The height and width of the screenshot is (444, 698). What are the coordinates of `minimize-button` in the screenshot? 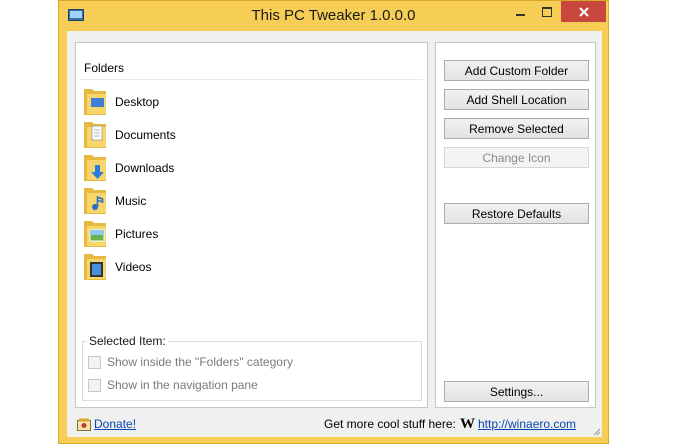 It's located at (520, 11).